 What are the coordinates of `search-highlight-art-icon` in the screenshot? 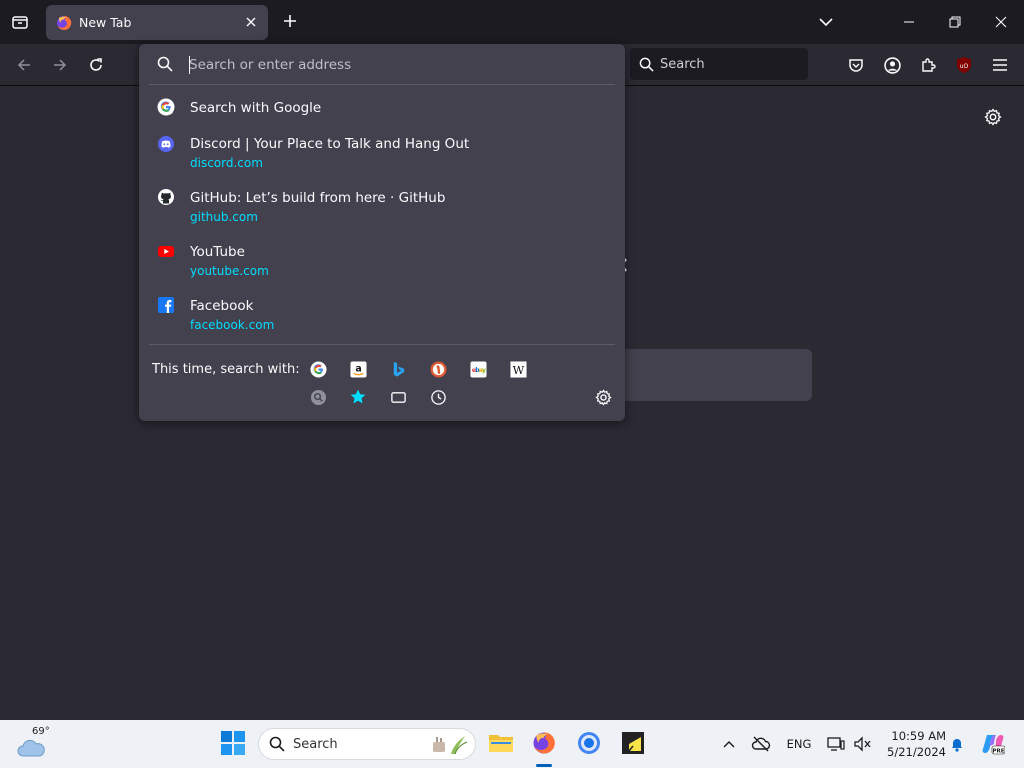 It's located at (450, 745).